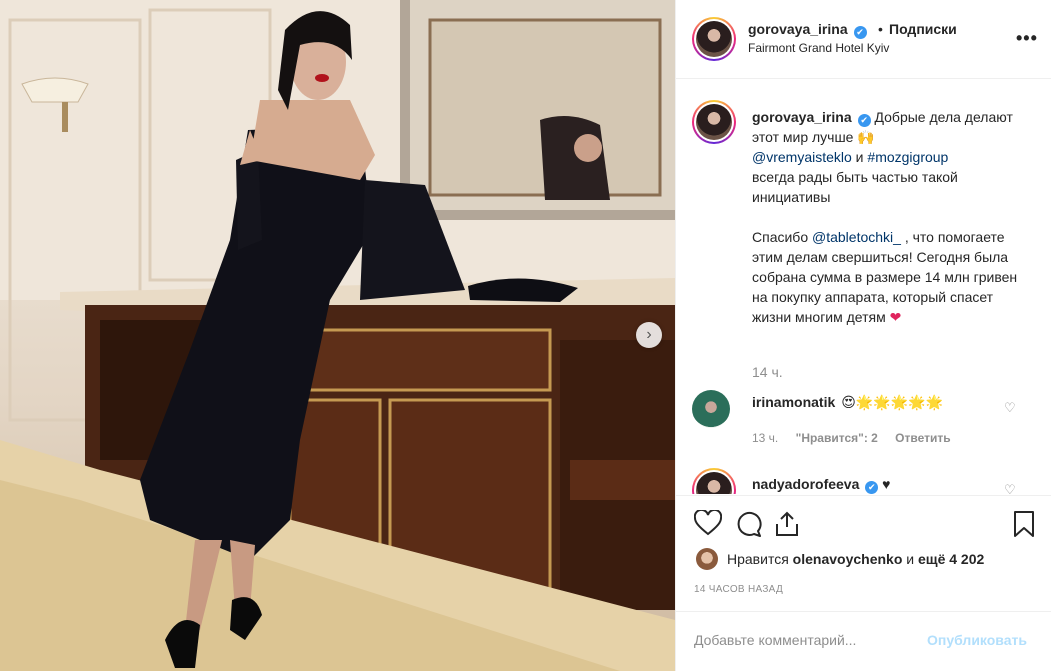  I want to click on share-icon, so click(787, 525).